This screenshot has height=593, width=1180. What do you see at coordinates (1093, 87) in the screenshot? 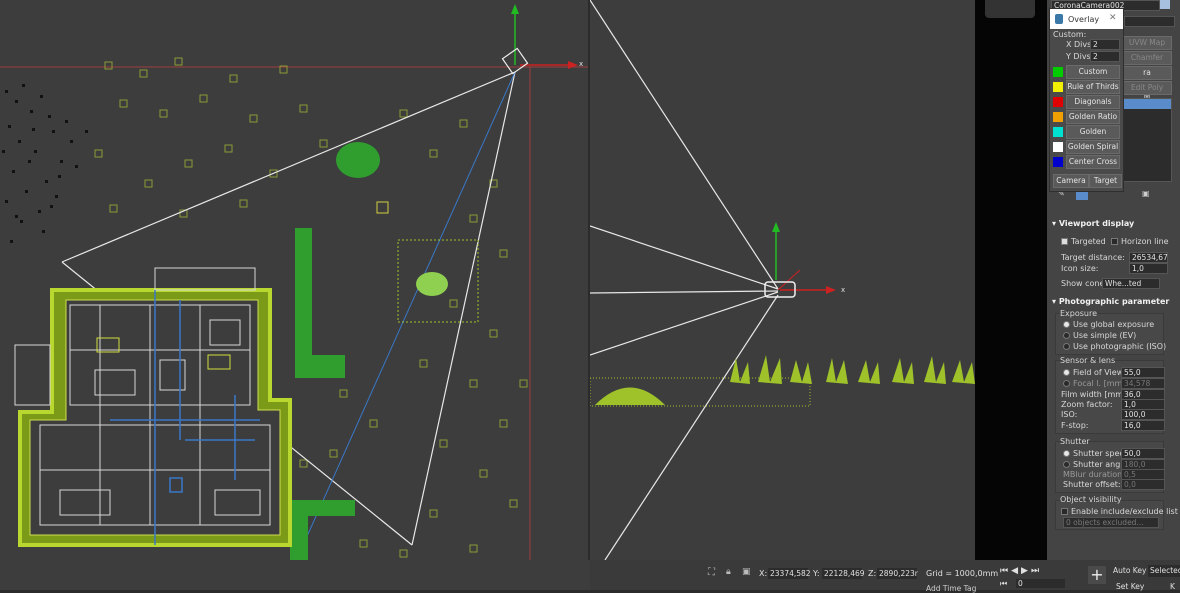
I see `rule-of-thirds-button: Rule of Thirds` at bounding box center [1093, 87].